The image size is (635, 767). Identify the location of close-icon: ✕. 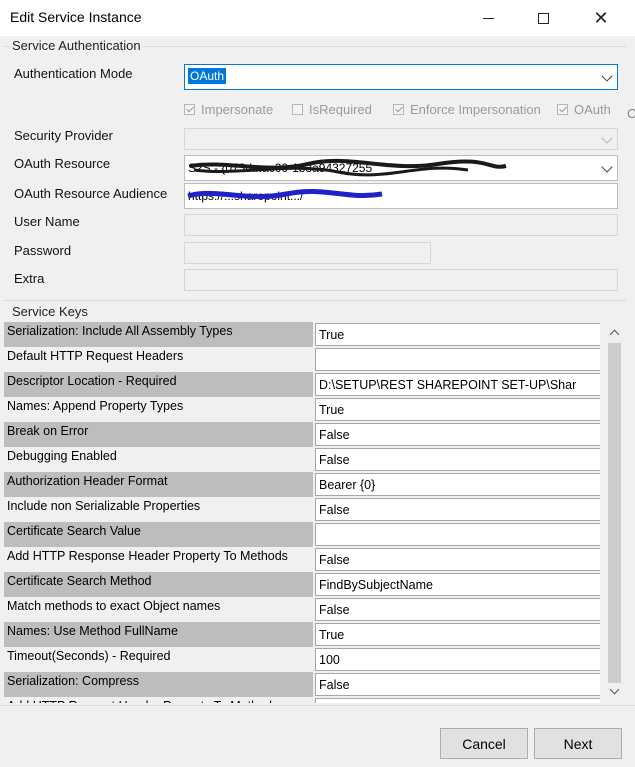
(601, 18).